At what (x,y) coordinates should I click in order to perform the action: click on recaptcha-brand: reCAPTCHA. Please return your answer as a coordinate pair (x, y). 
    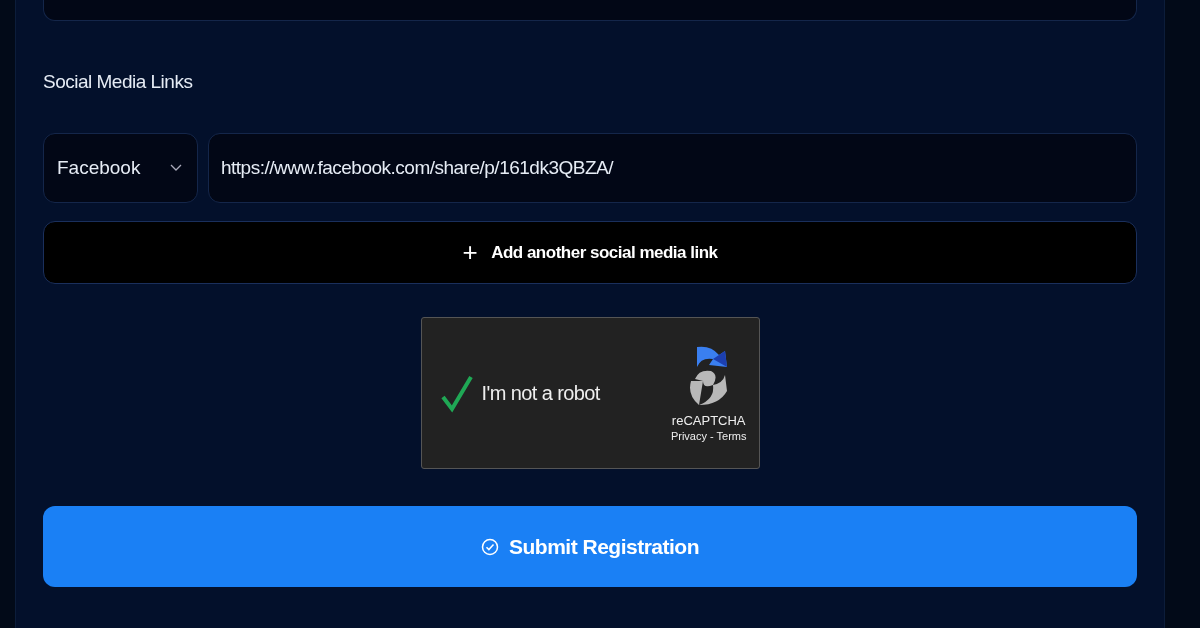
    Looking at the image, I should click on (708, 420).